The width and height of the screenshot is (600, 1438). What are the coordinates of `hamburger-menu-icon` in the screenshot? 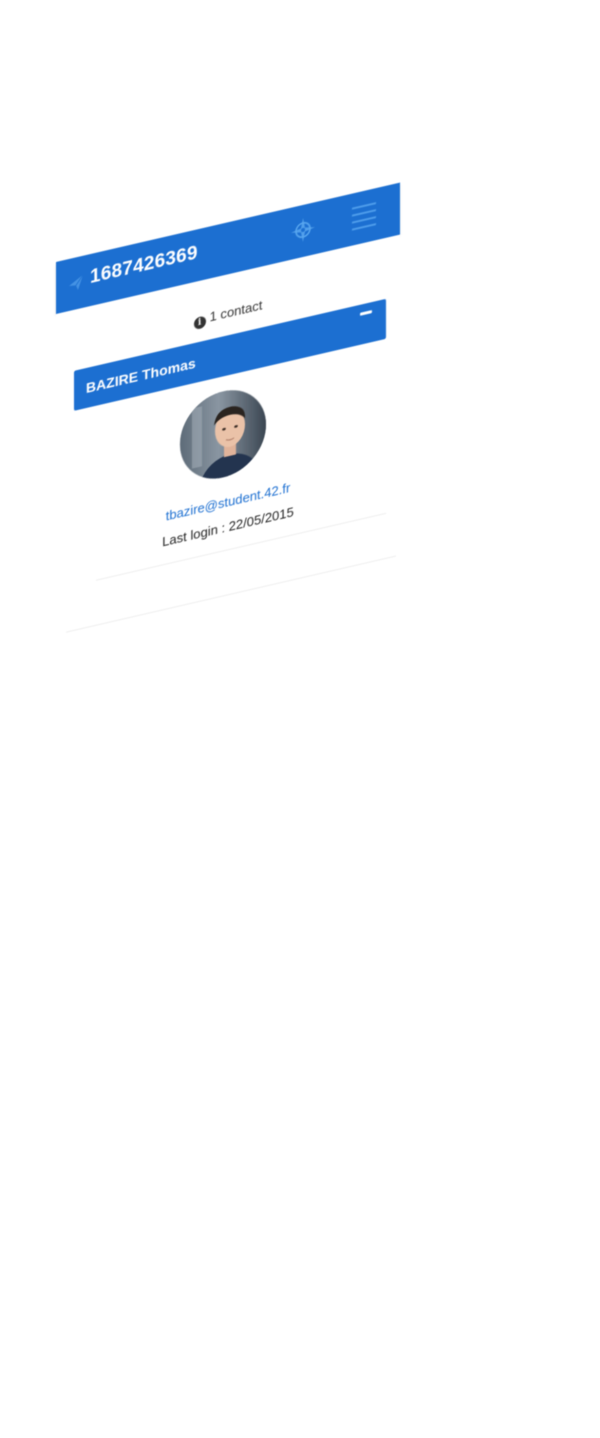 It's located at (364, 216).